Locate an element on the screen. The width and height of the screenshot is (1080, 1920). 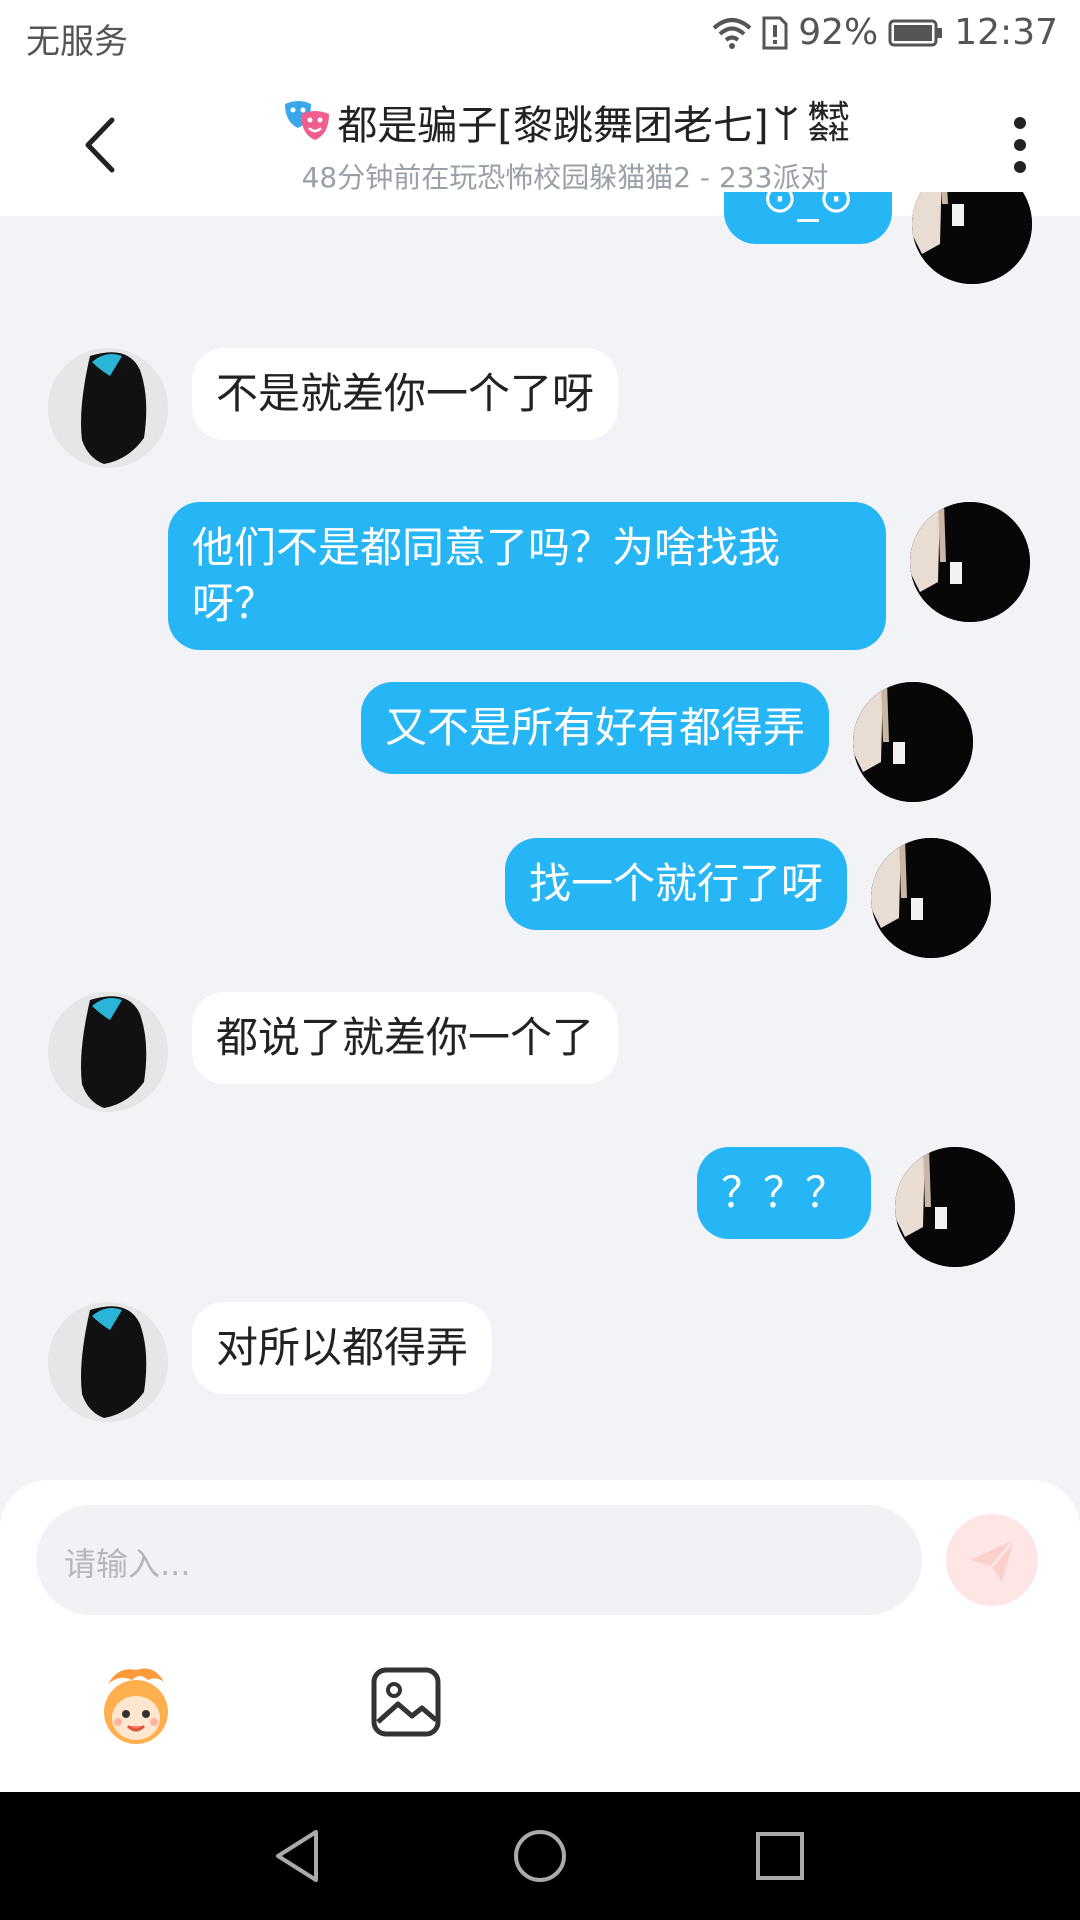
message-outgoing: 他们不是都同意了吗？为啥找我呀？ is located at coordinates (599, 576).